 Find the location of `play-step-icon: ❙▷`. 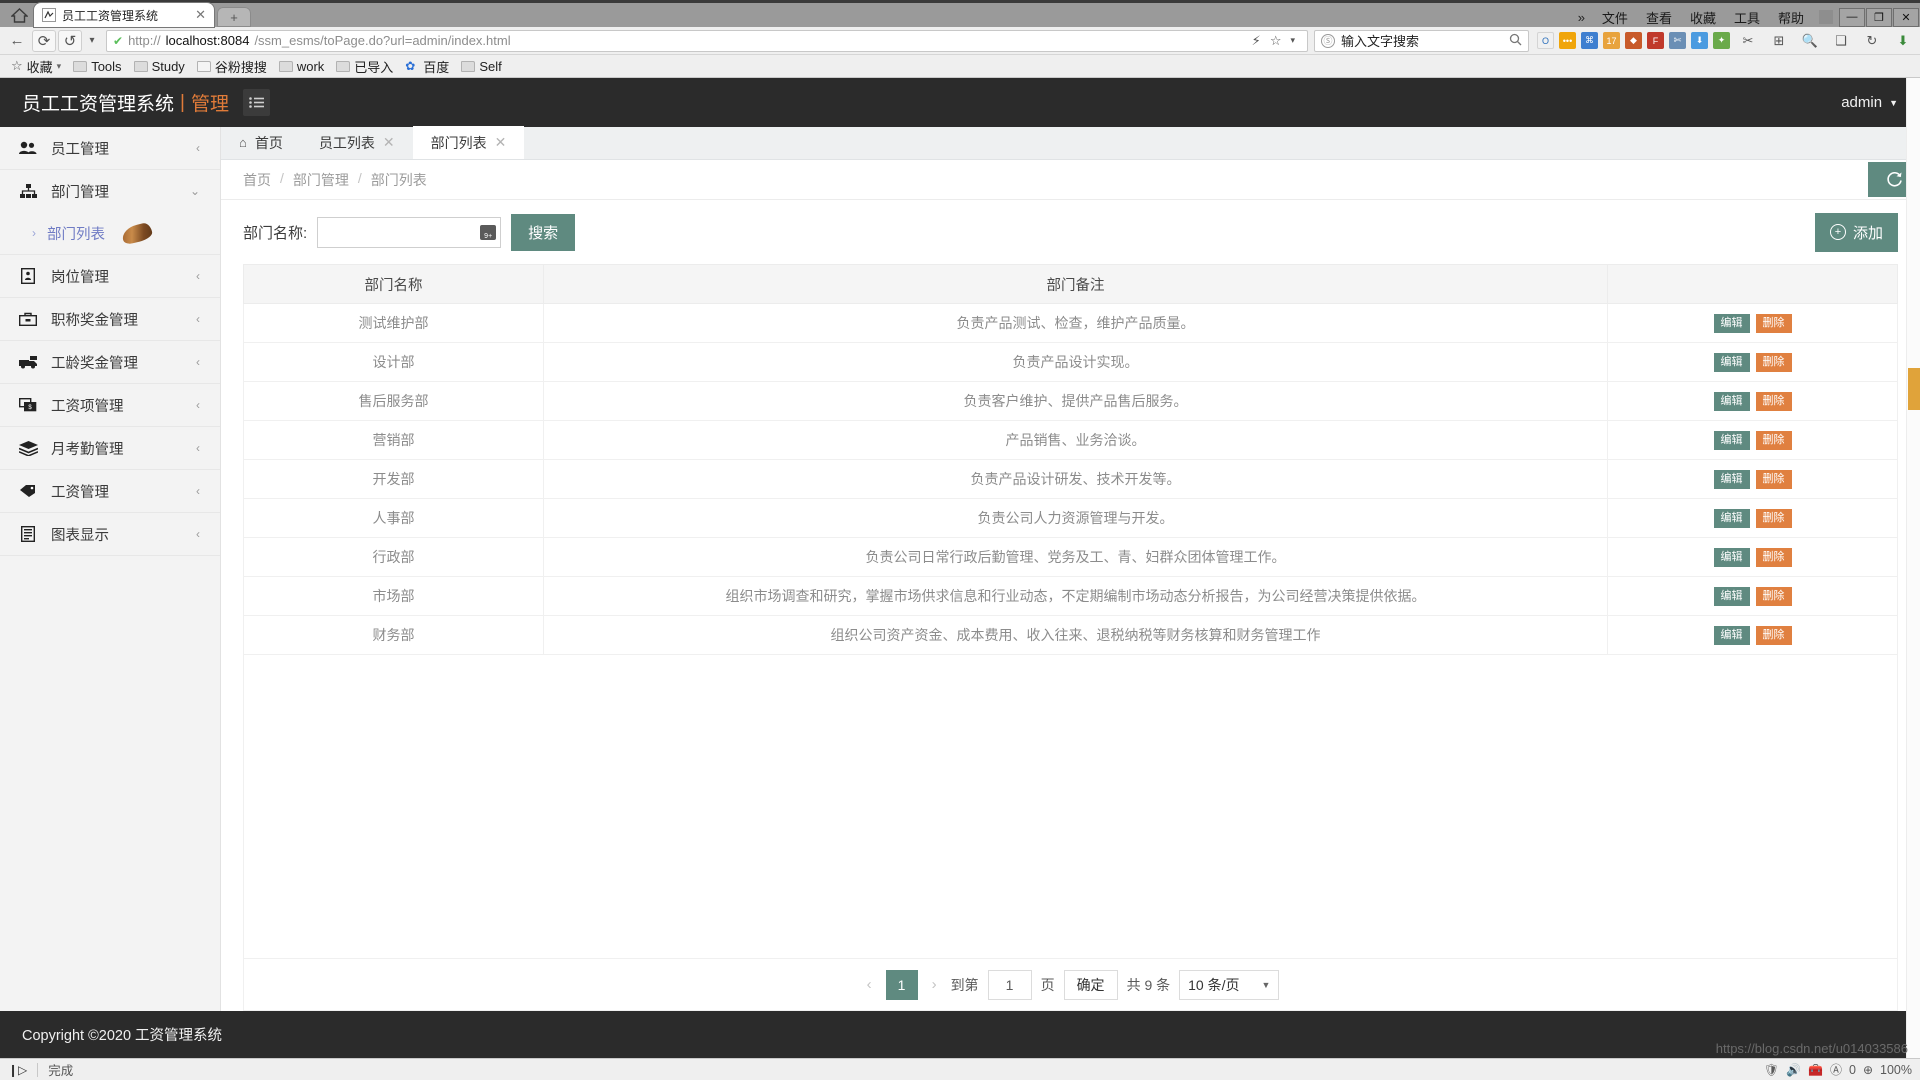

play-step-icon: ❙▷ is located at coordinates (17, 1070).